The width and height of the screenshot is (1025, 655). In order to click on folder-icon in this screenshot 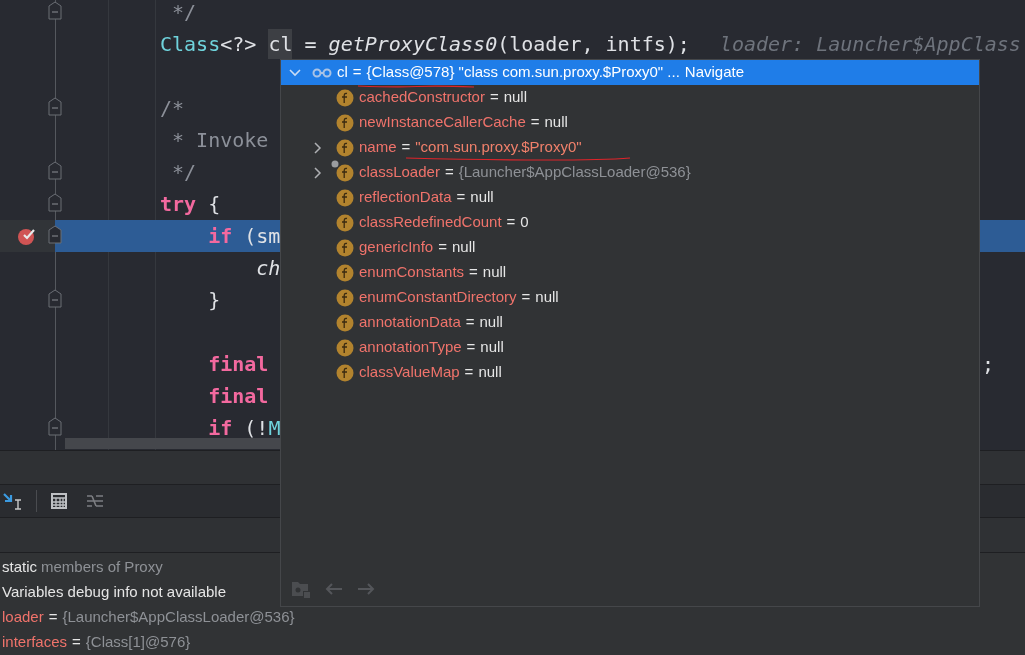, I will do `click(301, 589)`.